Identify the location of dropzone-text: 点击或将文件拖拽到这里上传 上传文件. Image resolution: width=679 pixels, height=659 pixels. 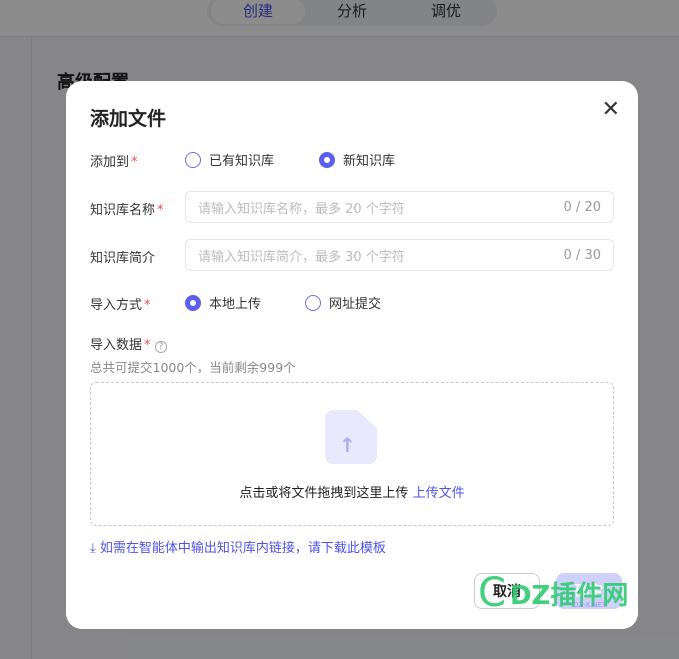
(352, 493).